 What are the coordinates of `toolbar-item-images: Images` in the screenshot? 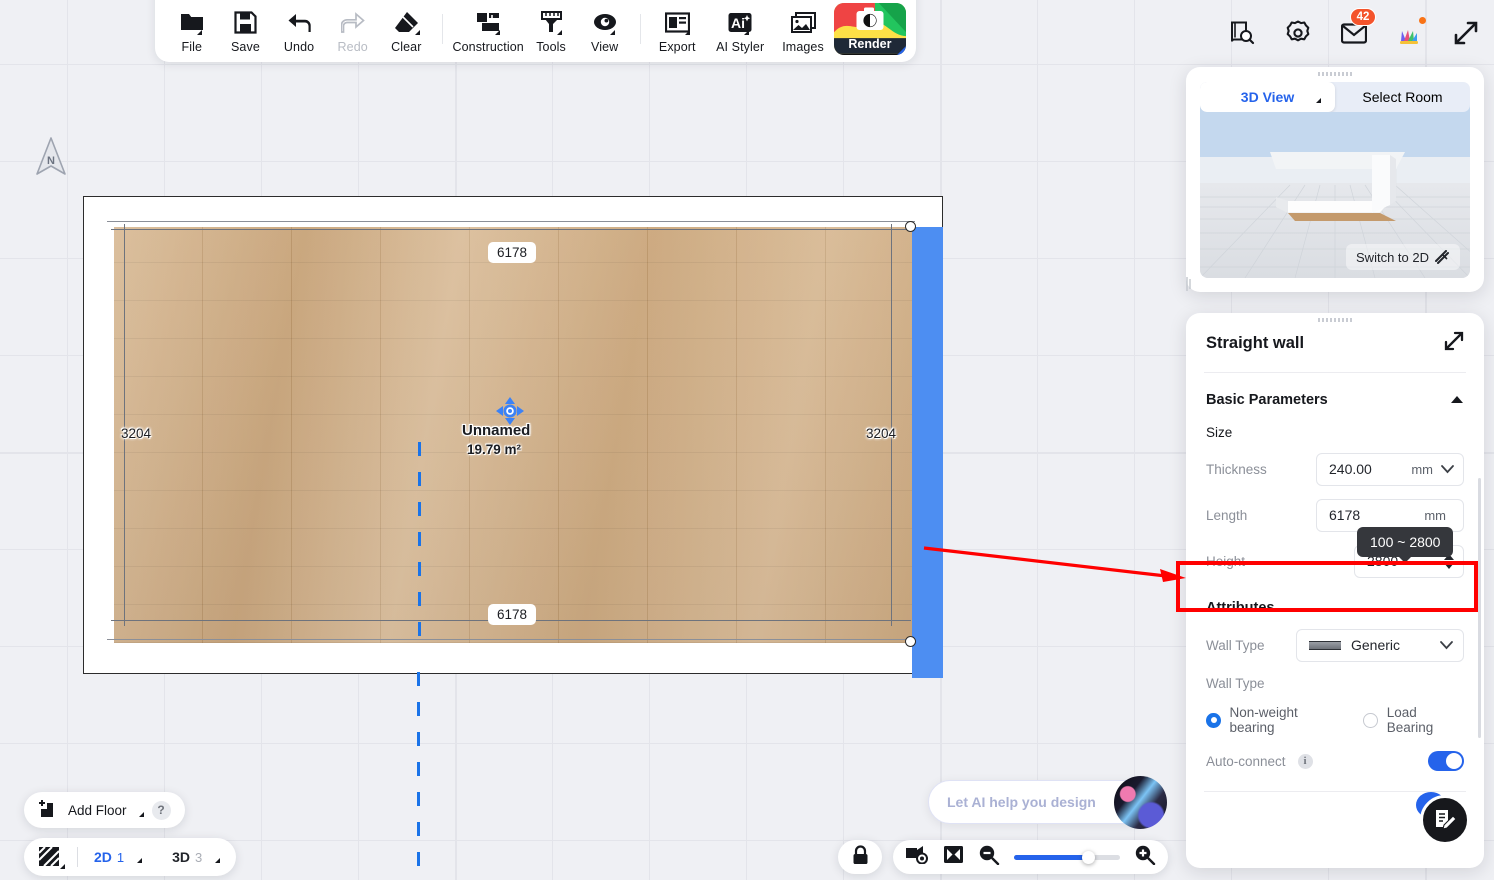 It's located at (803, 32).